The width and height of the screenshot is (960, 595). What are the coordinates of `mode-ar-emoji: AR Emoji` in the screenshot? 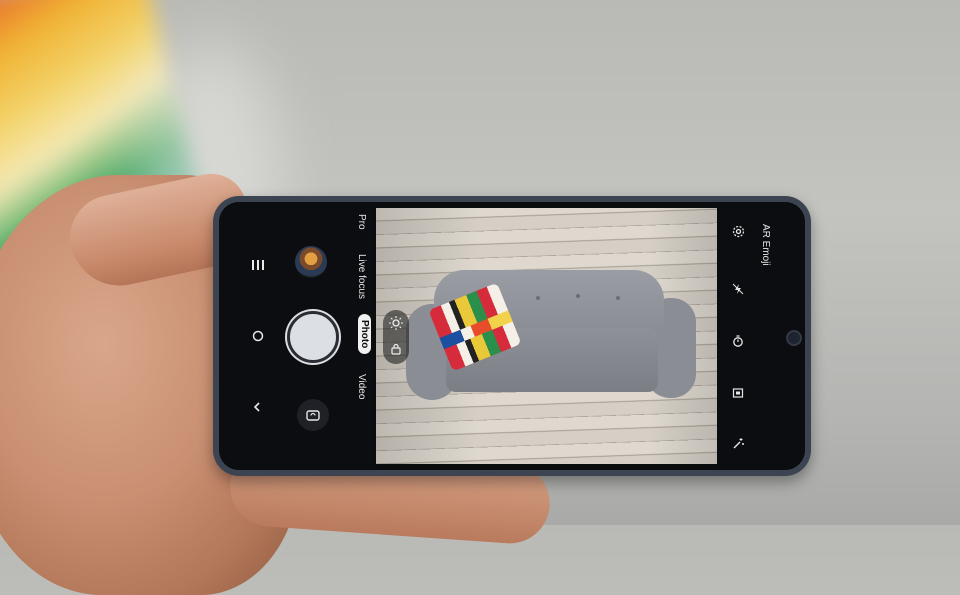 It's located at (765, 245).